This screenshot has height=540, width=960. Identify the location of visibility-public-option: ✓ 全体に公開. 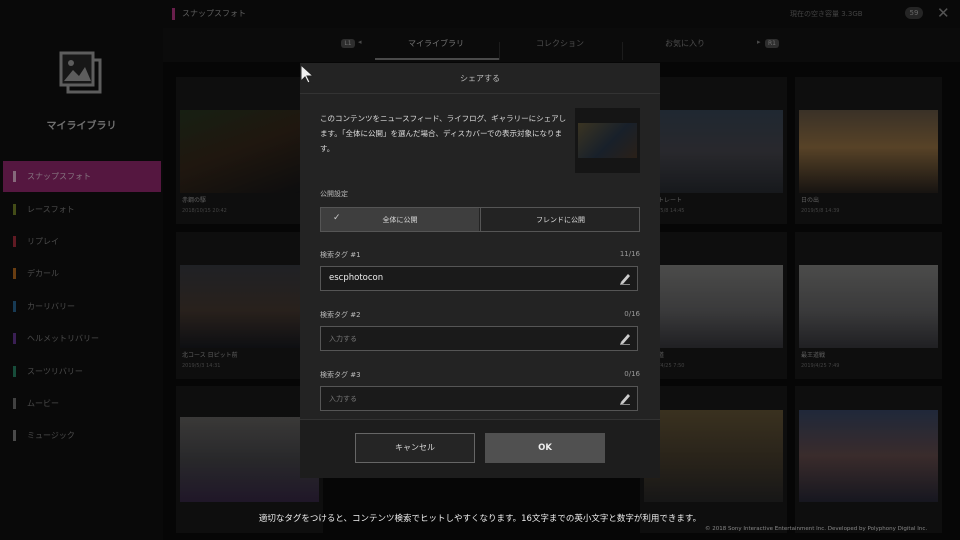
(400, 219).